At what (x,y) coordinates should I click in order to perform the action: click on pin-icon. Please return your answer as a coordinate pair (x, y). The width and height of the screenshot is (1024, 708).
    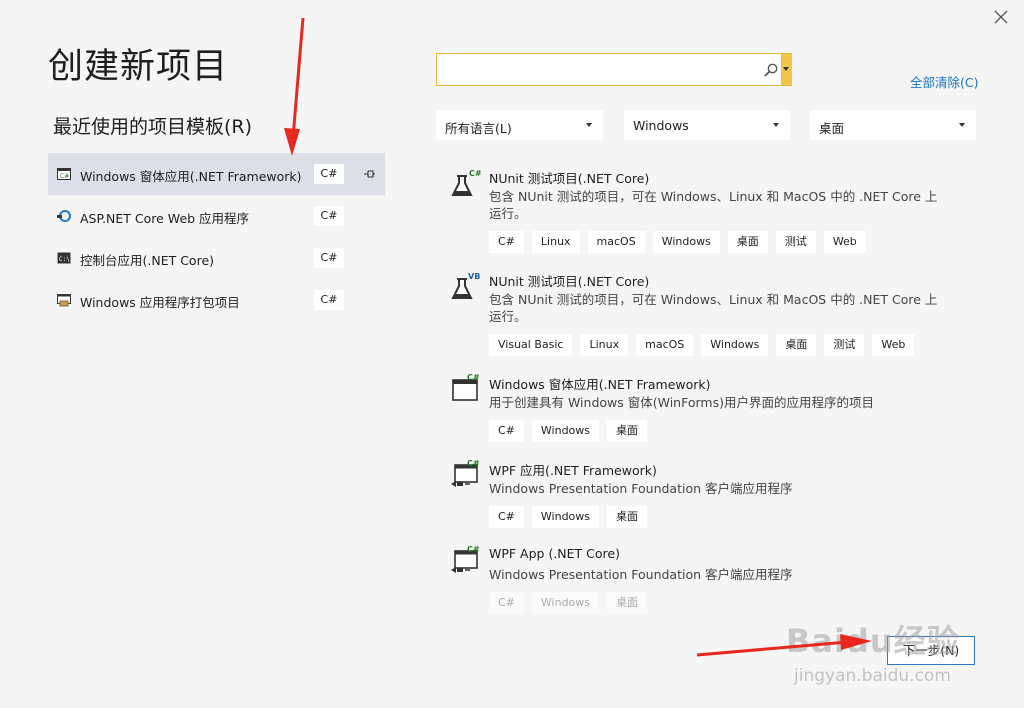
    Looking at the image, I should click on (369, 174).